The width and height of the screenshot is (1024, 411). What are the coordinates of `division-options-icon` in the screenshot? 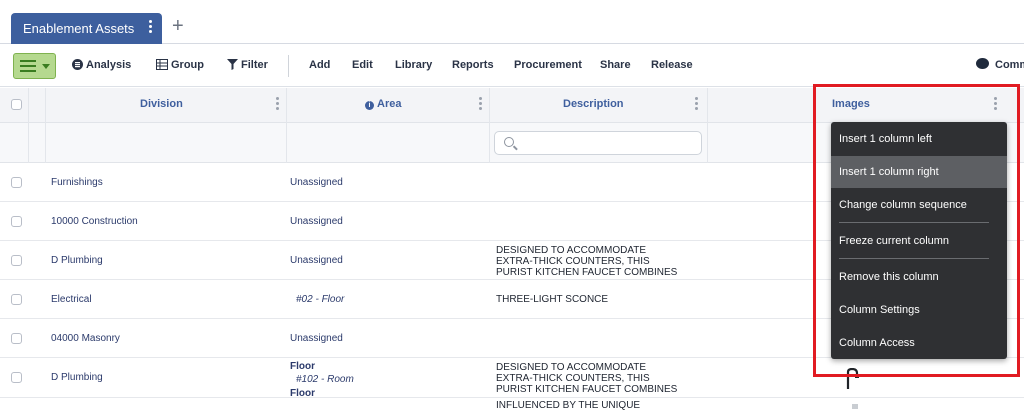 It's located at (277, 104).